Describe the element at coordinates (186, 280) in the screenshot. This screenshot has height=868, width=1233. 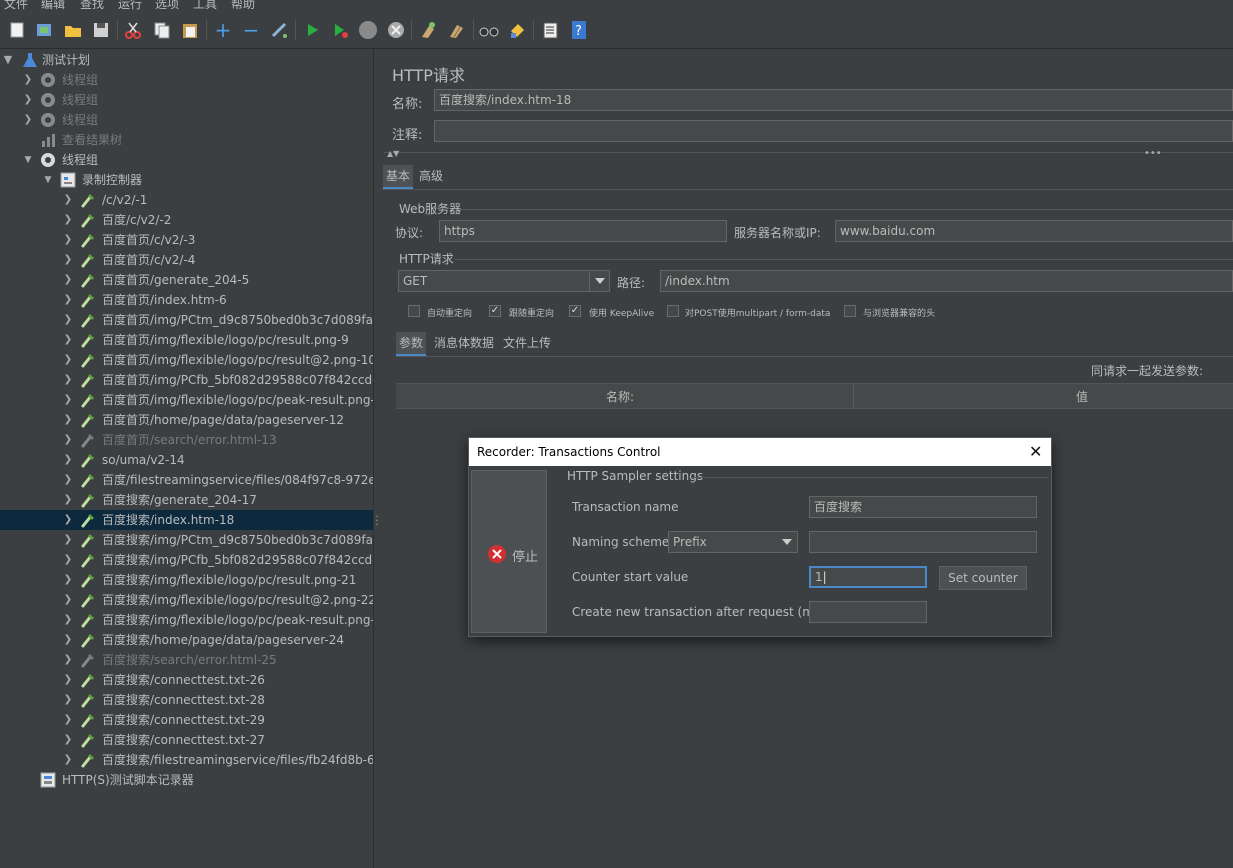
I see `tree-node: ❯ 百度首页/generate_204-5` at that location.